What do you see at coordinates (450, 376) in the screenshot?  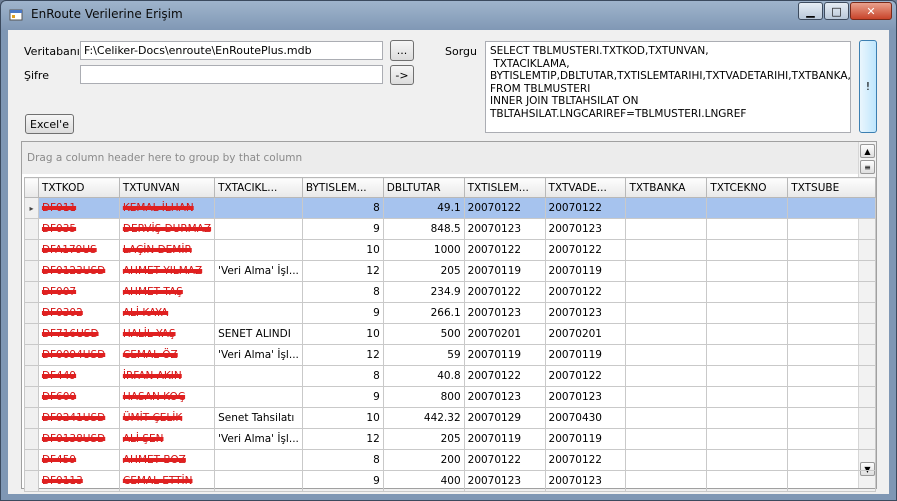 I see `table-row: DF449 İRFAN AKIN 8 40.8 20070122 20070122` at bounding box center [450, 376].